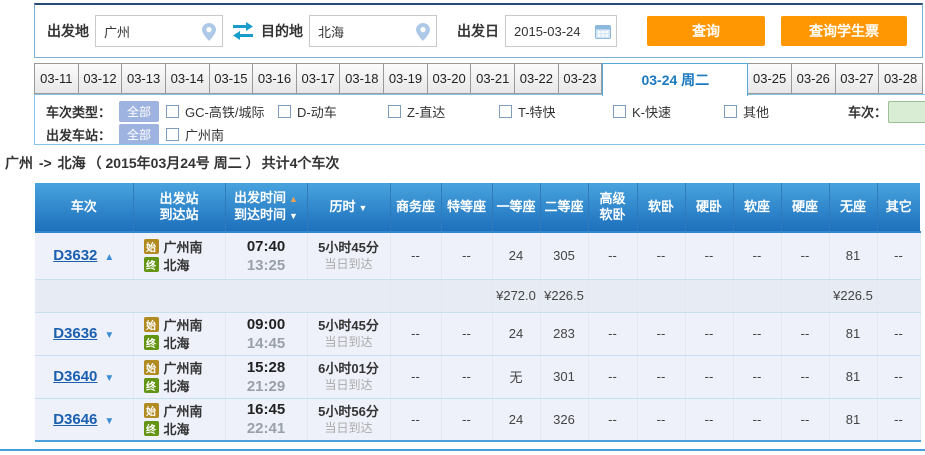  Describe the element at coordinates (231, 78) in the screenshot. I see `date-tab-03-15: 03-15` at that location.